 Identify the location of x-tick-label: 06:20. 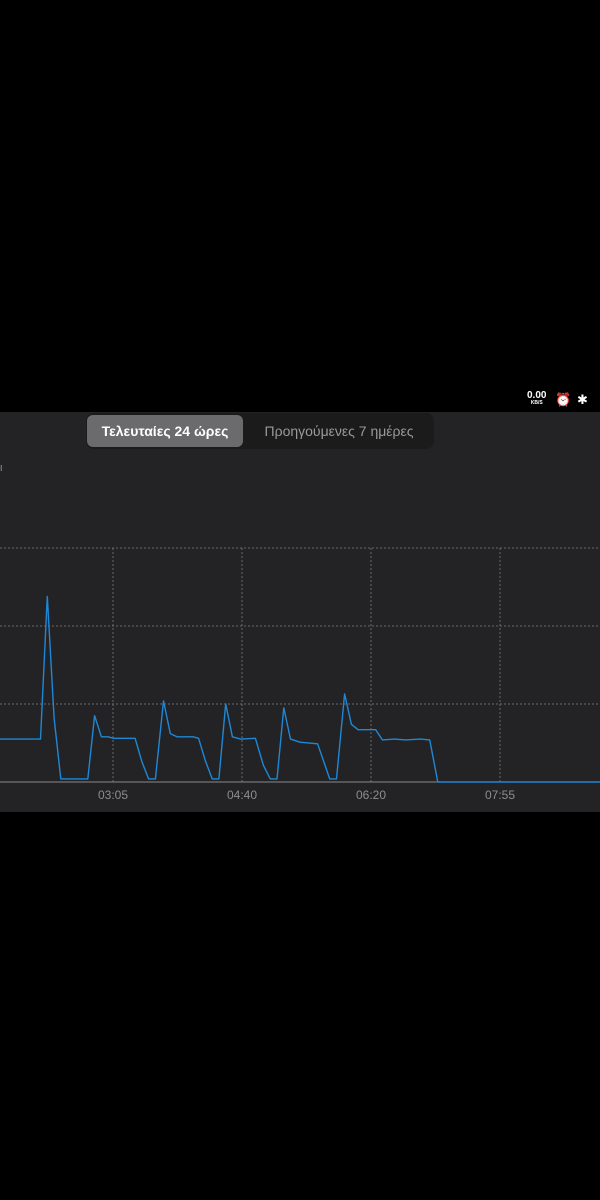
(371, 795).